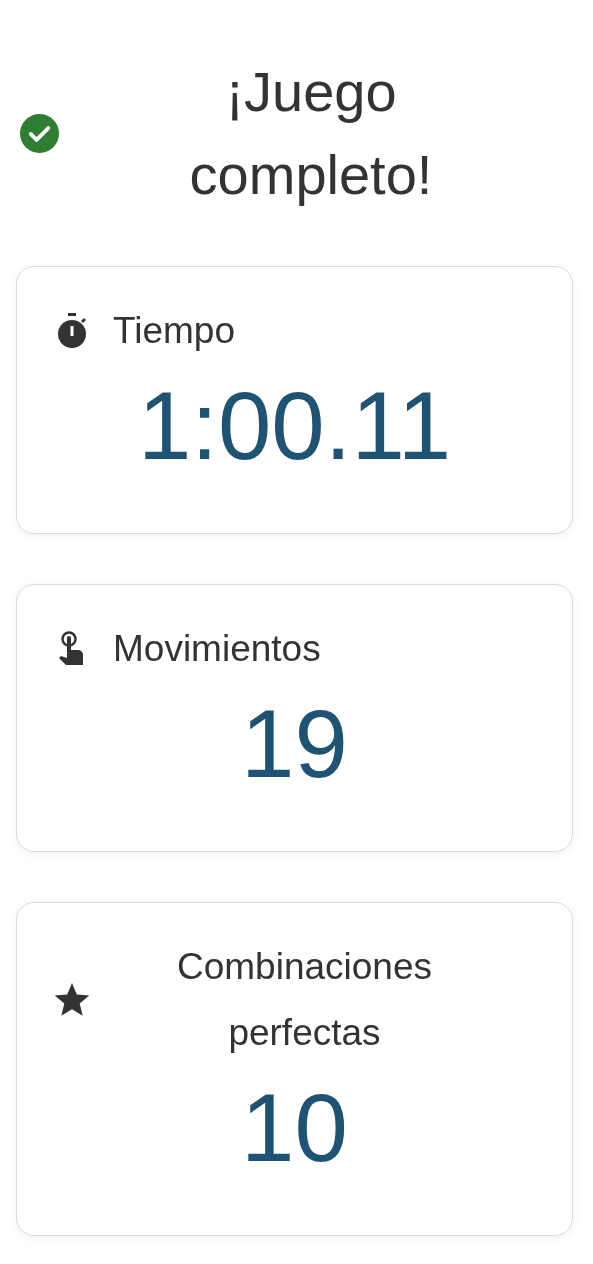 The height and width of the screenshot is (1264, 593). I want to click on page-title: ¡Juego completo!, so click(311, 133).